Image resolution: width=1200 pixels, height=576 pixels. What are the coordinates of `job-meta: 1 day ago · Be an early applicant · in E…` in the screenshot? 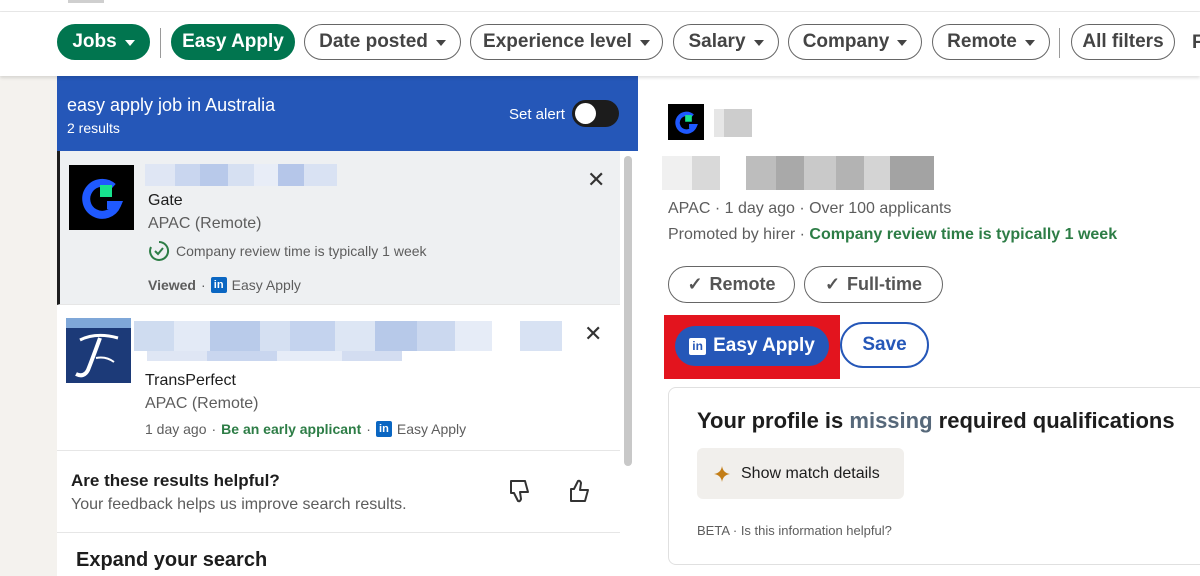 It's located at (305, 429).